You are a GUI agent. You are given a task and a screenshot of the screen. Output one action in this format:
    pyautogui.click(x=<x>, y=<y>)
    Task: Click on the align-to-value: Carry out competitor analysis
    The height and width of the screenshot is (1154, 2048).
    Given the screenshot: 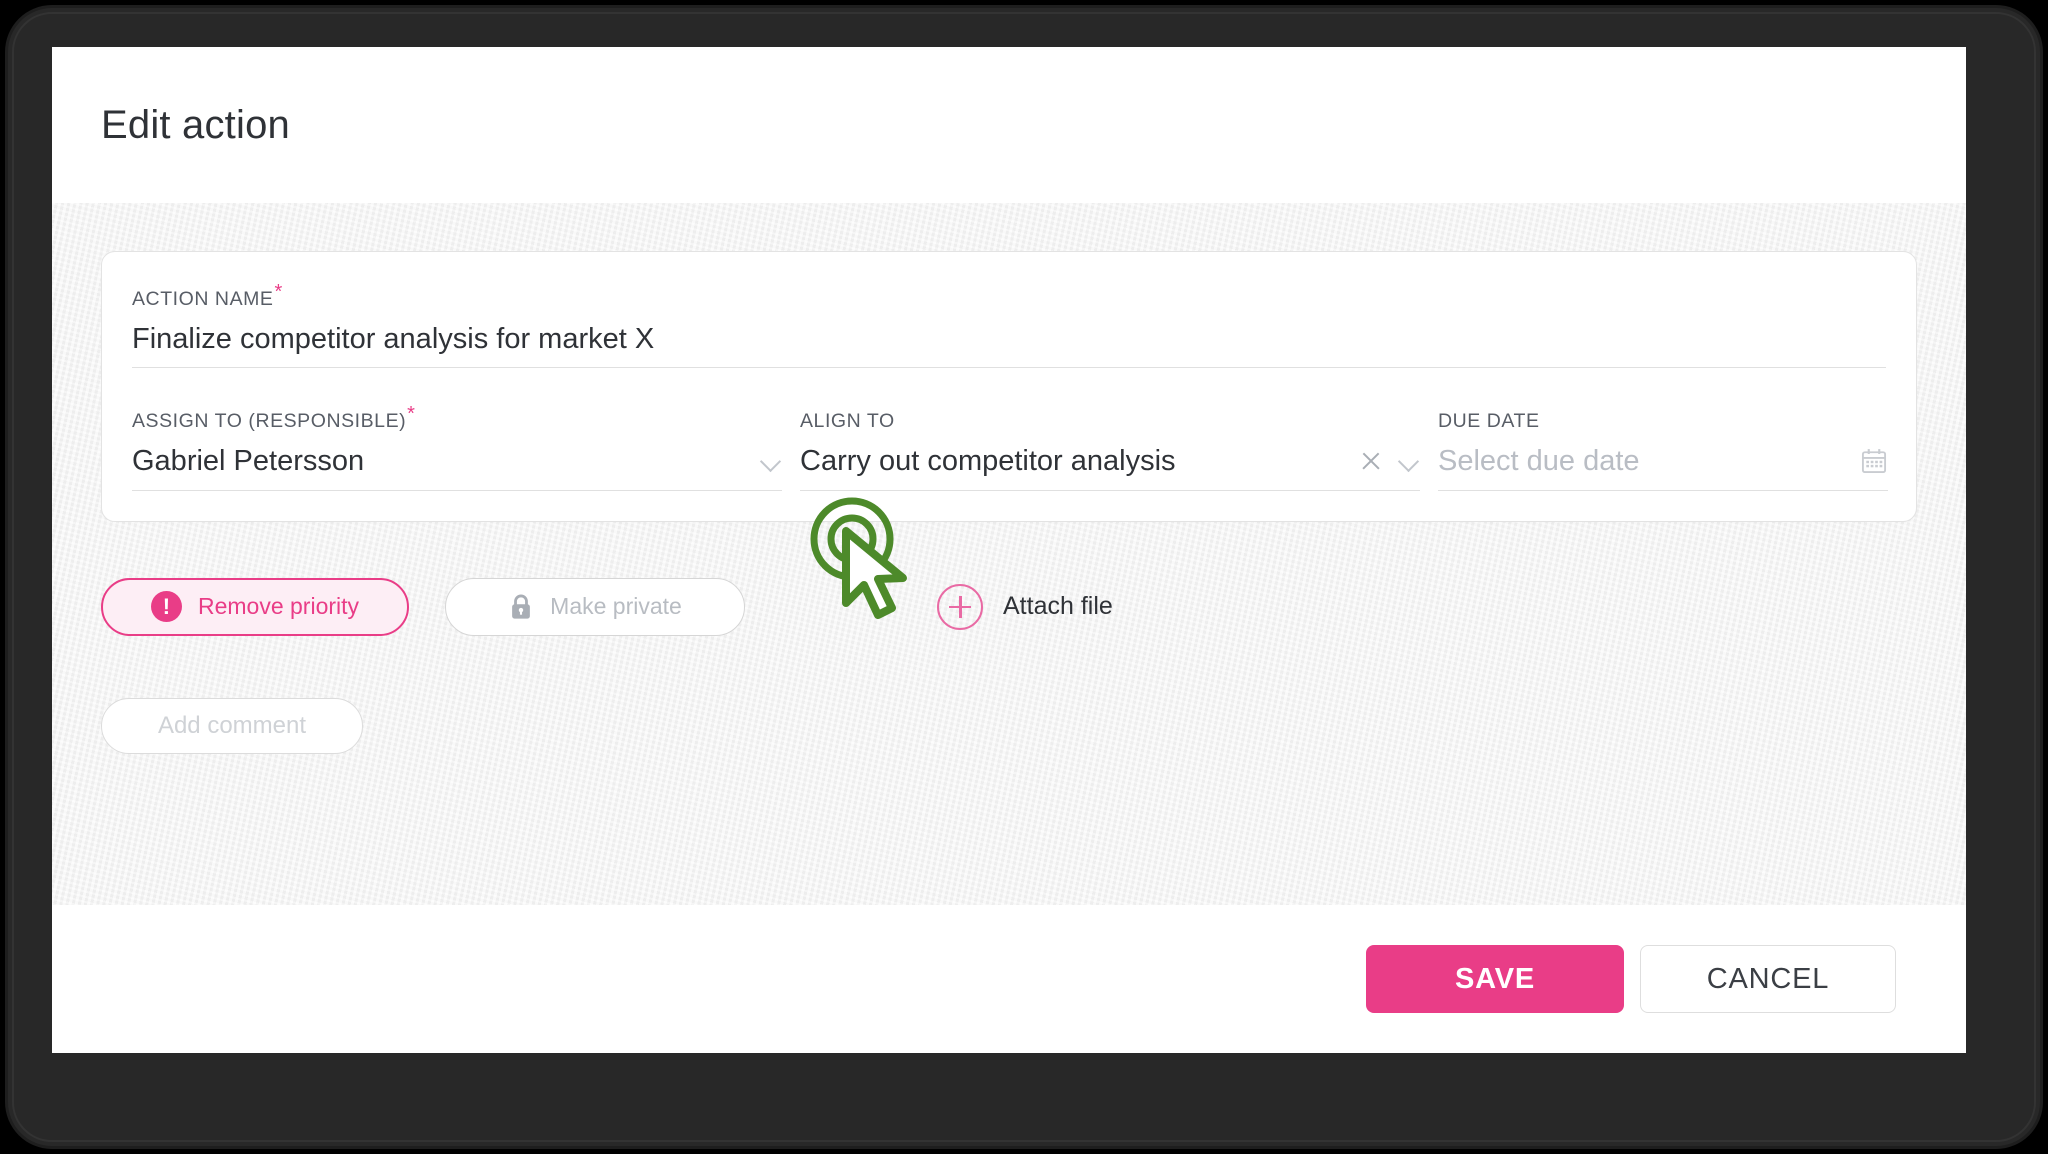 What is the action you would take?
    pyautogui.click(x=988, y=461)
    